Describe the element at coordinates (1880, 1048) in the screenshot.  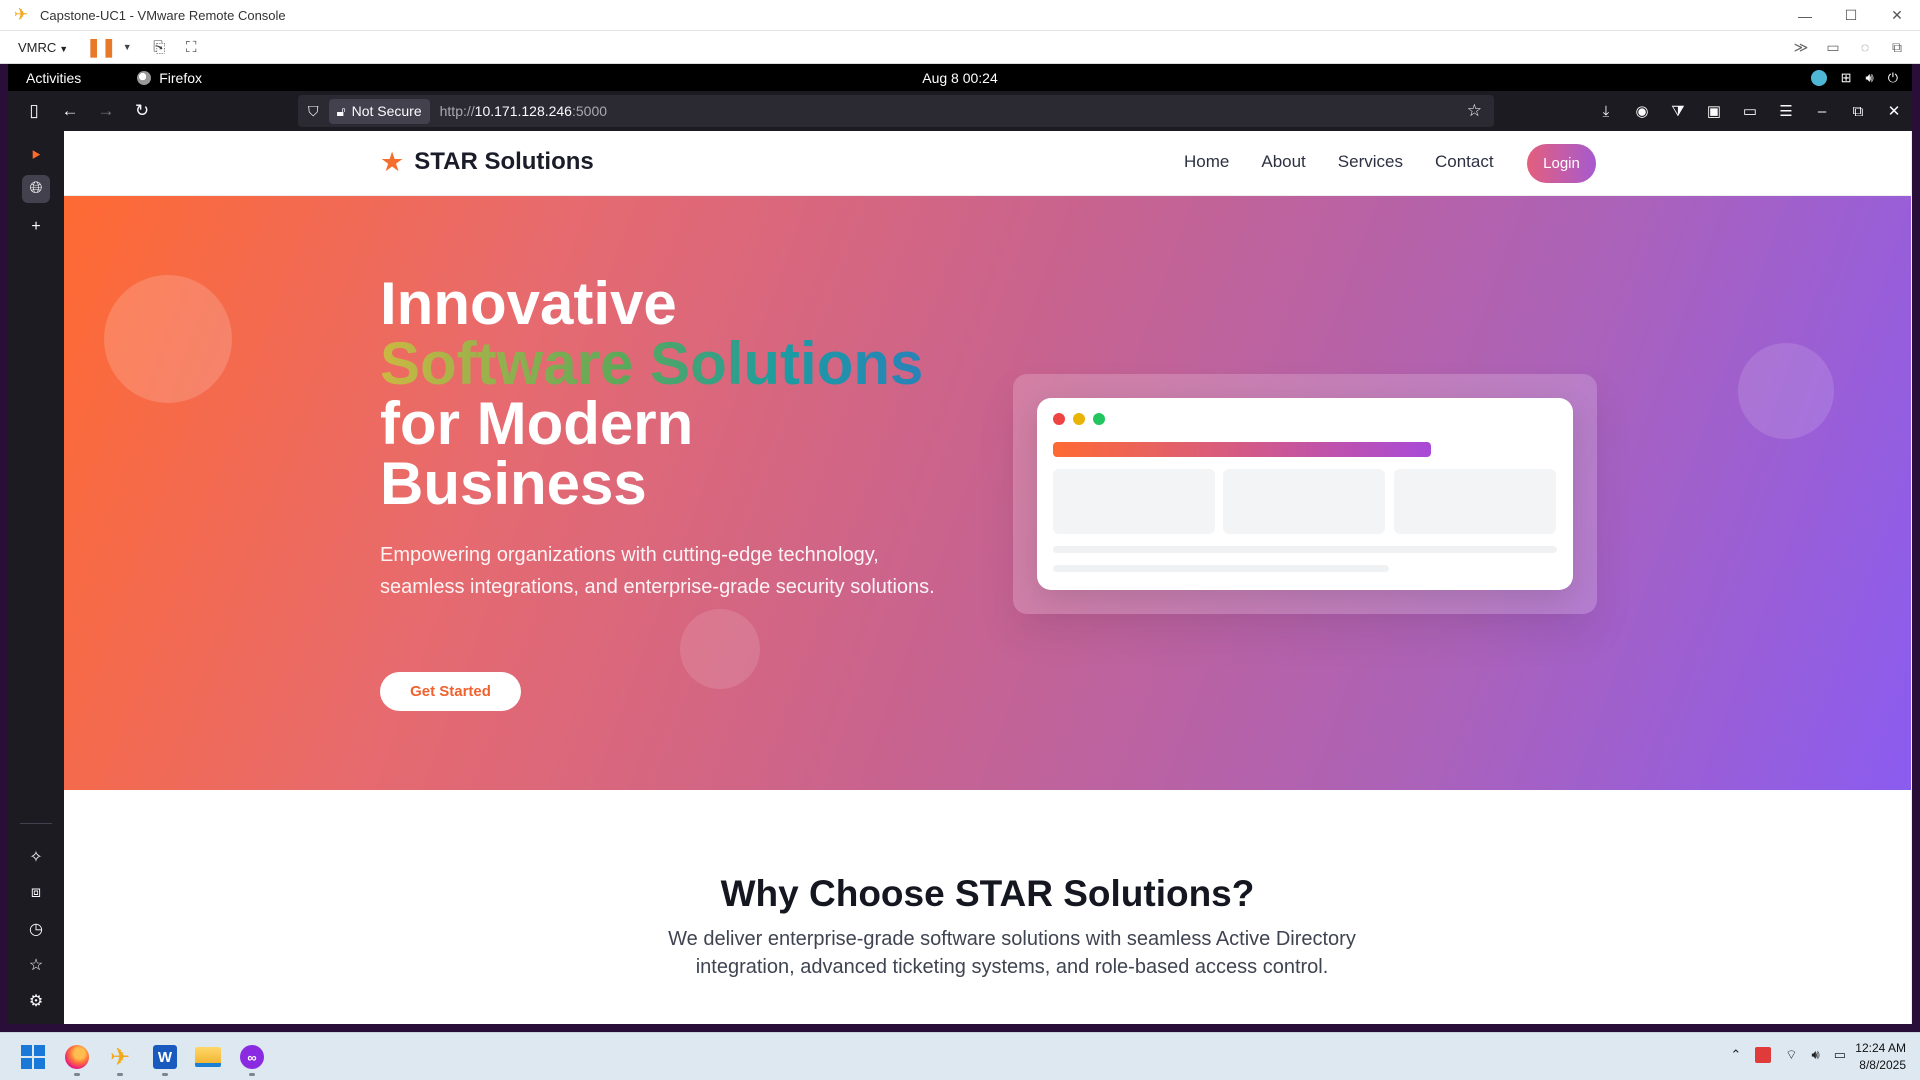
I see `taskbar-time: 12:24 AM` at that location.